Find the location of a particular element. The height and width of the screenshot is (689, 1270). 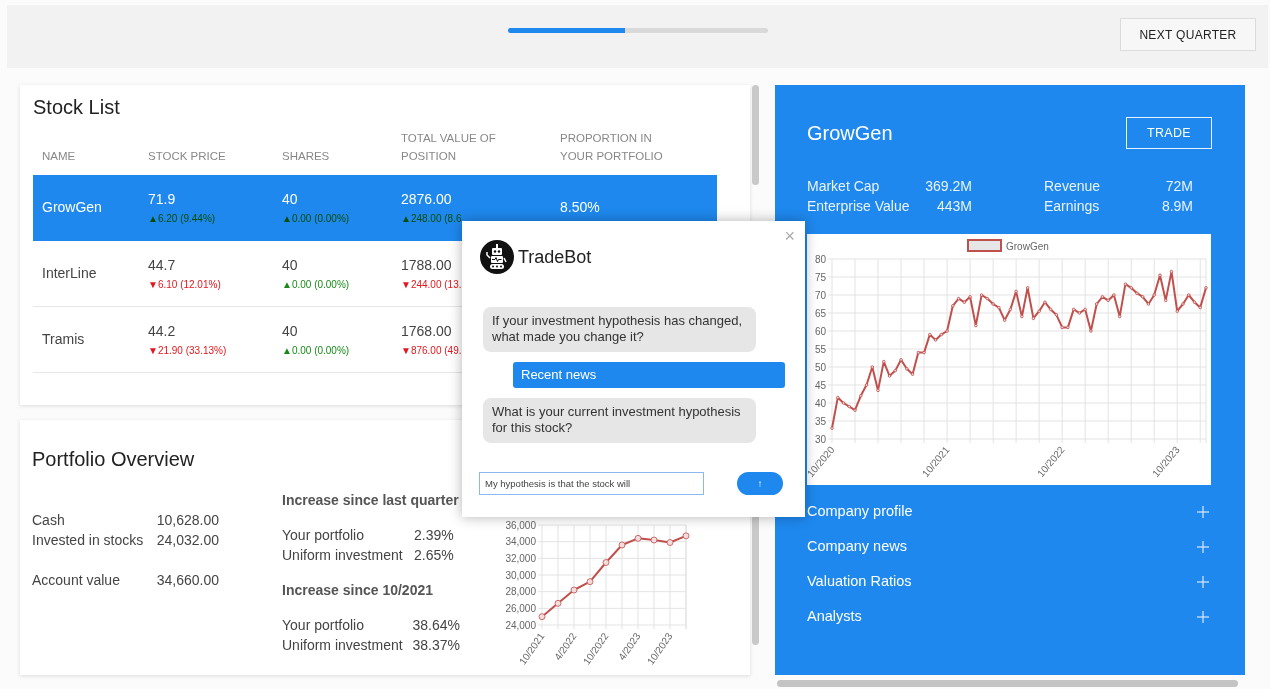

stat-label: Revenue is located at coordinates (1073, 186).